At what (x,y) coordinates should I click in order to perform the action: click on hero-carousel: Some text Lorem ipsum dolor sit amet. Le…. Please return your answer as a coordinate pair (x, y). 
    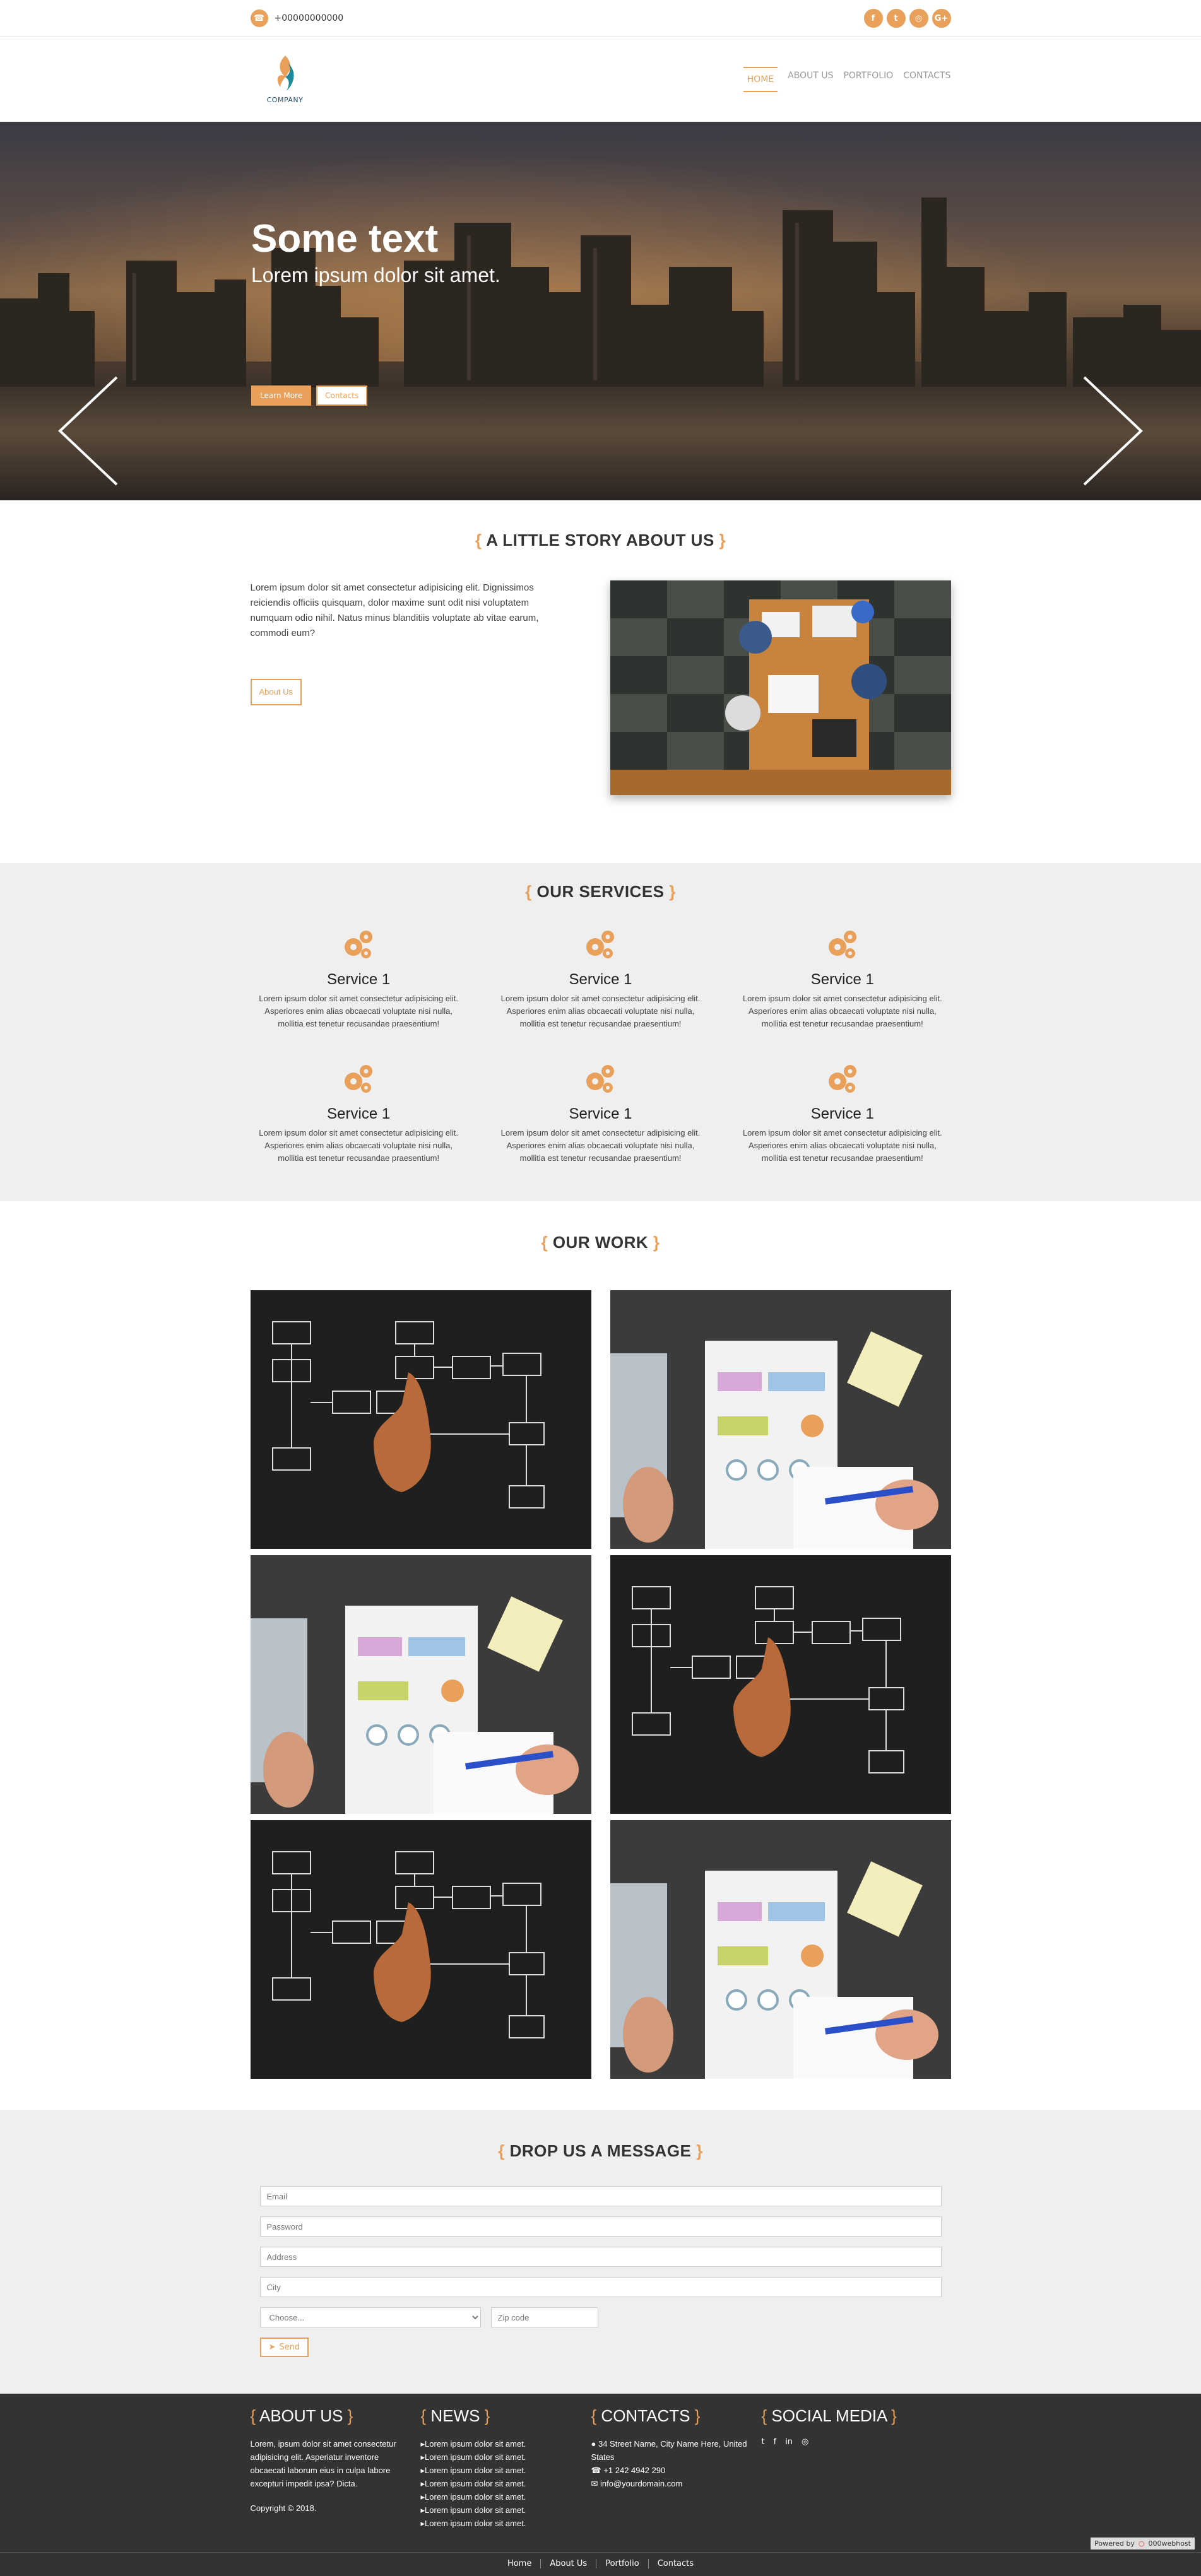
    Looking at the image, I should click on (600, 311).